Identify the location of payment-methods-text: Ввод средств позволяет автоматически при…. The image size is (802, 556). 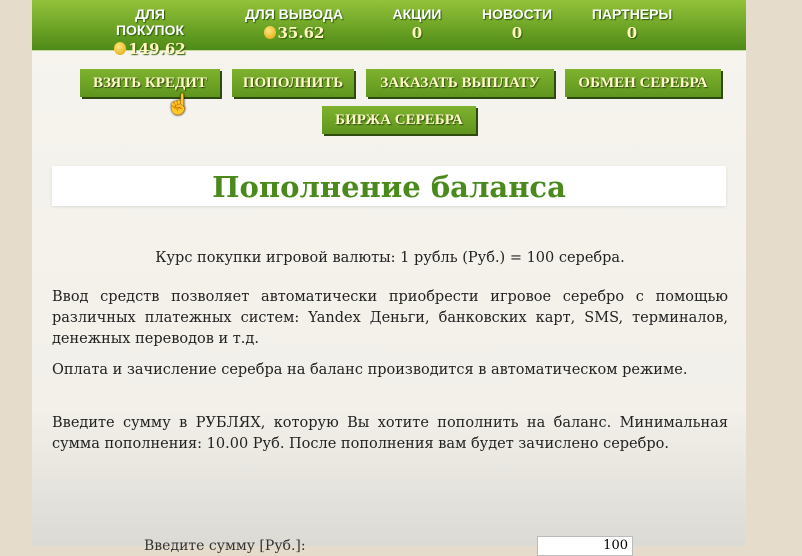
(390, 318).